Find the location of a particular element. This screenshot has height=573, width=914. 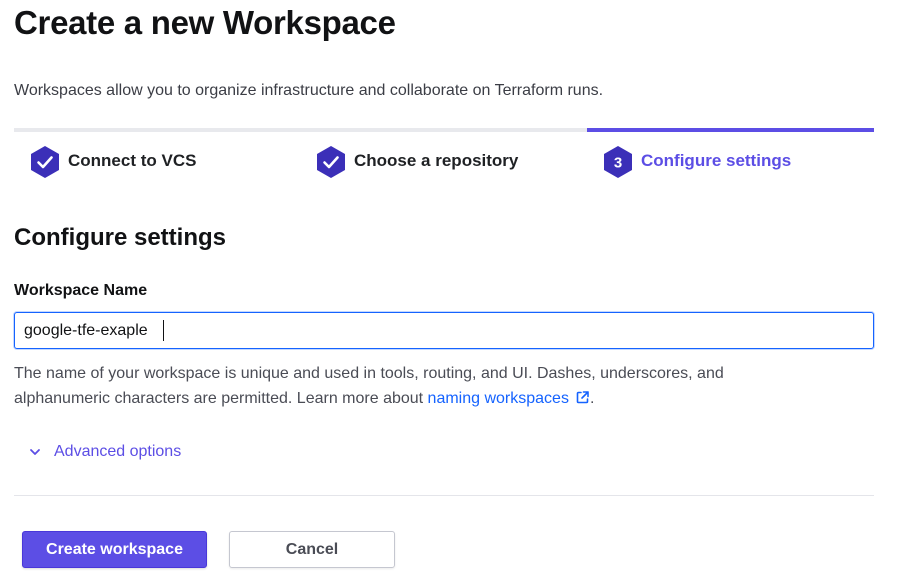

step-number: 3 is located at coordinates (618, 163).